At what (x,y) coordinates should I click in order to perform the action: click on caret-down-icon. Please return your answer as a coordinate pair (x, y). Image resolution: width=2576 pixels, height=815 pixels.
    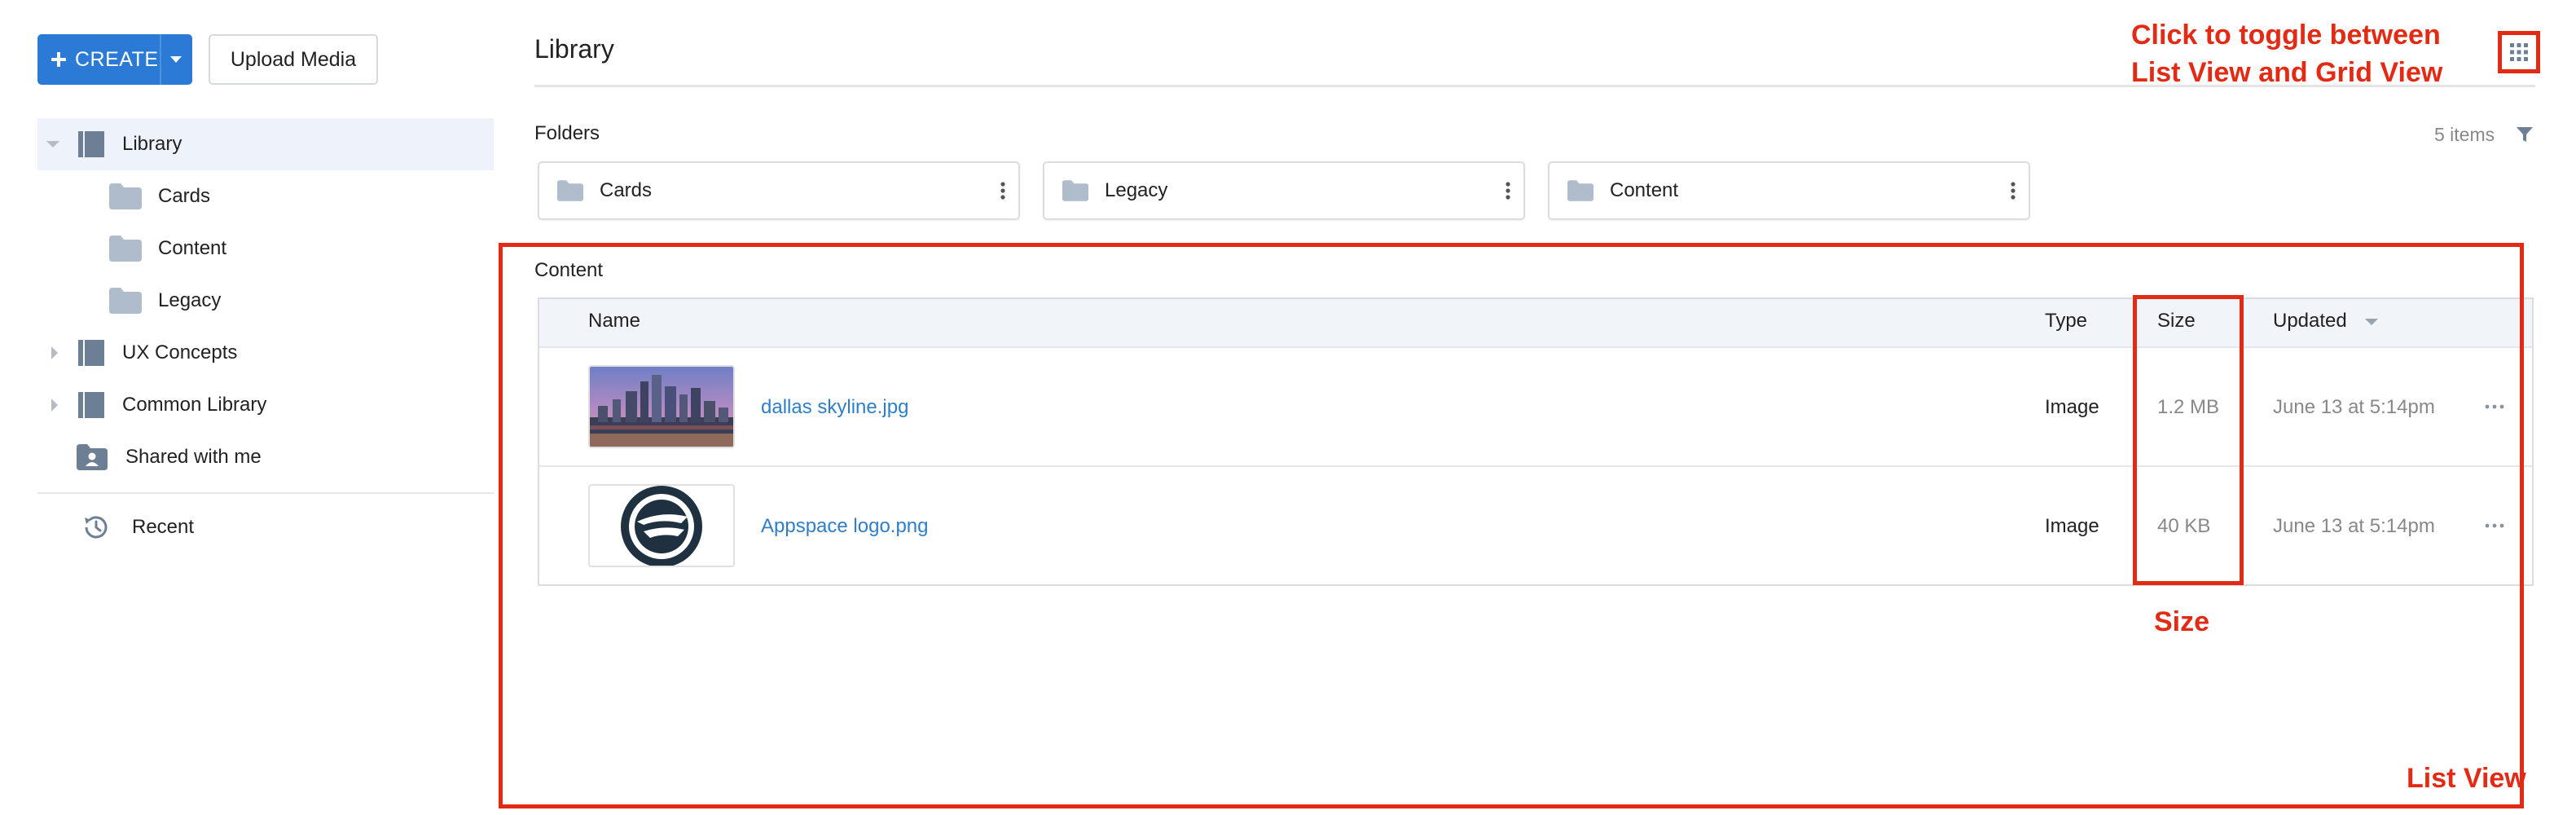
    Looking at the image, I should click on (175, 59).